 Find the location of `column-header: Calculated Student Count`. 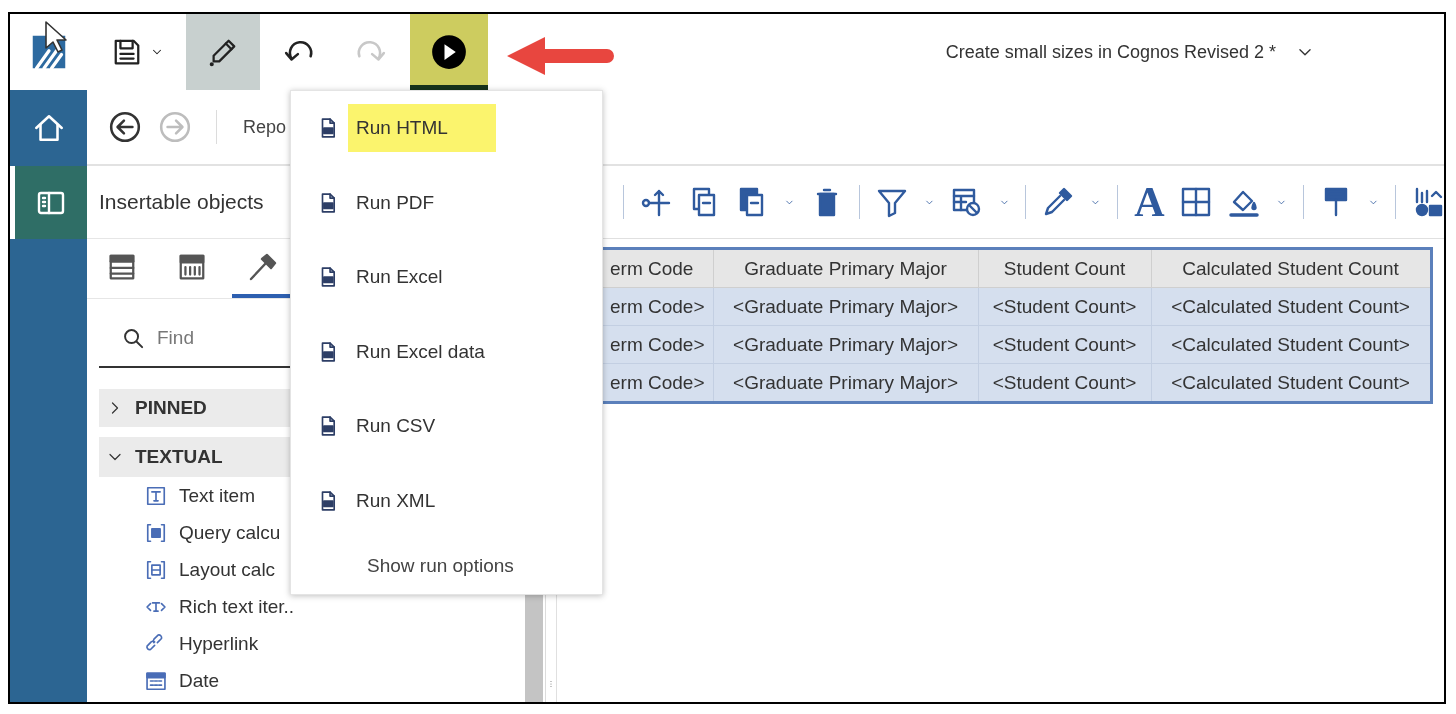

column-header: Calculated Student Count is located at coordinates (1291, 268).